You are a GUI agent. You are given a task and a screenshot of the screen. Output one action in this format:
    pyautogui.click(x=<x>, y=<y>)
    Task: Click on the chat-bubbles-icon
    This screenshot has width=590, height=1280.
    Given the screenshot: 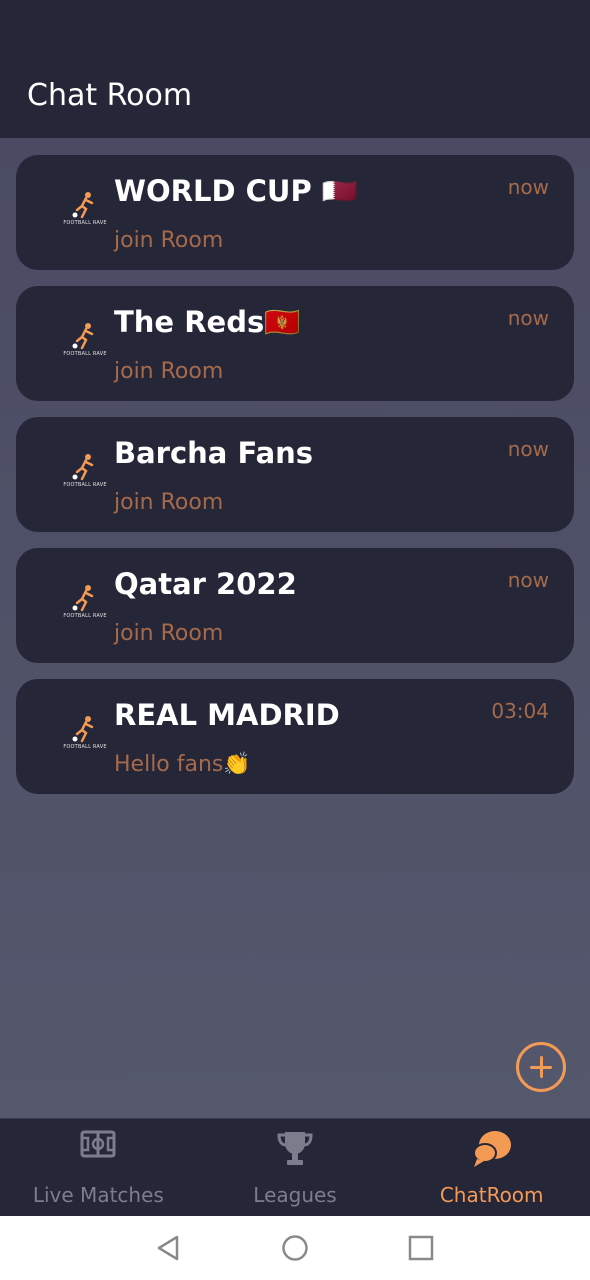 What is the action you would take?
    pyautogui.click(x=492, y=1151)
    